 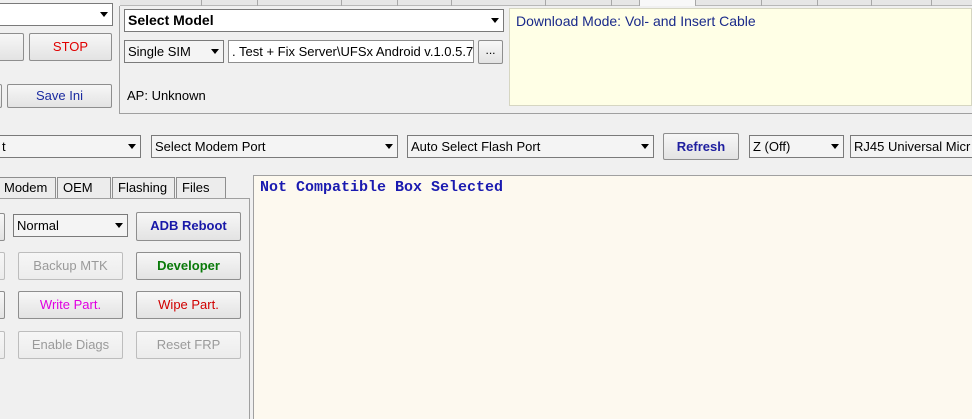 What do you see at coordinates (188, 305) in the screenshot?
I see `wipe-part-button: Wipe Part.` at bounding box center [188, 305].